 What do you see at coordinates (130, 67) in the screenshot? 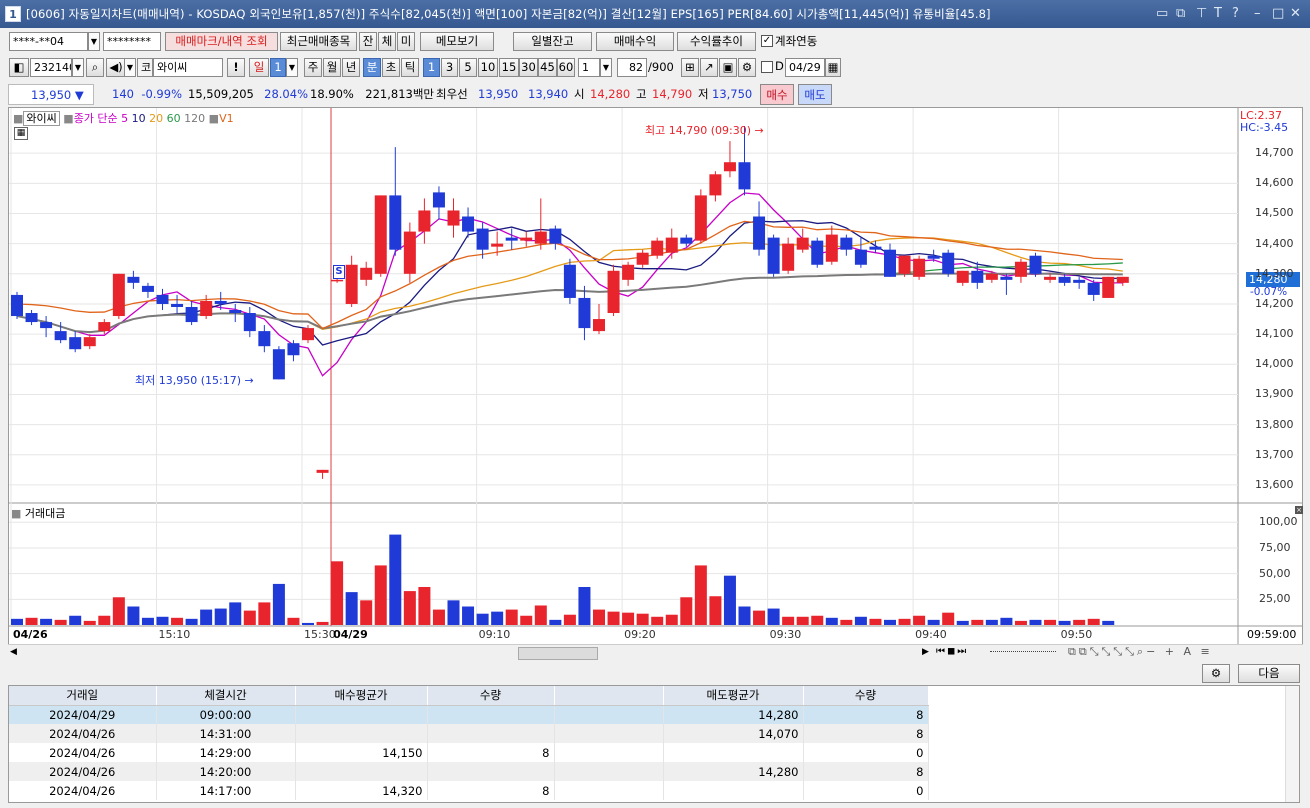
I see `sound-dropdown-icon: ▼` at bounding box center [130, 67].